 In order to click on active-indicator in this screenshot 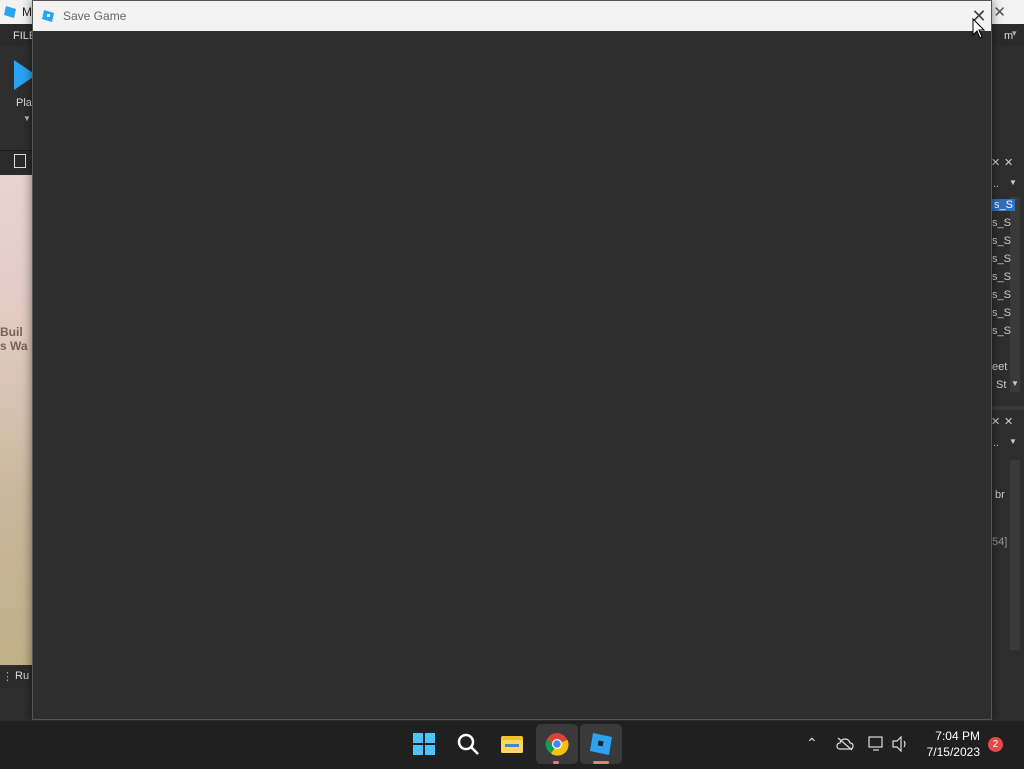, I will do `click(601, 762)`.